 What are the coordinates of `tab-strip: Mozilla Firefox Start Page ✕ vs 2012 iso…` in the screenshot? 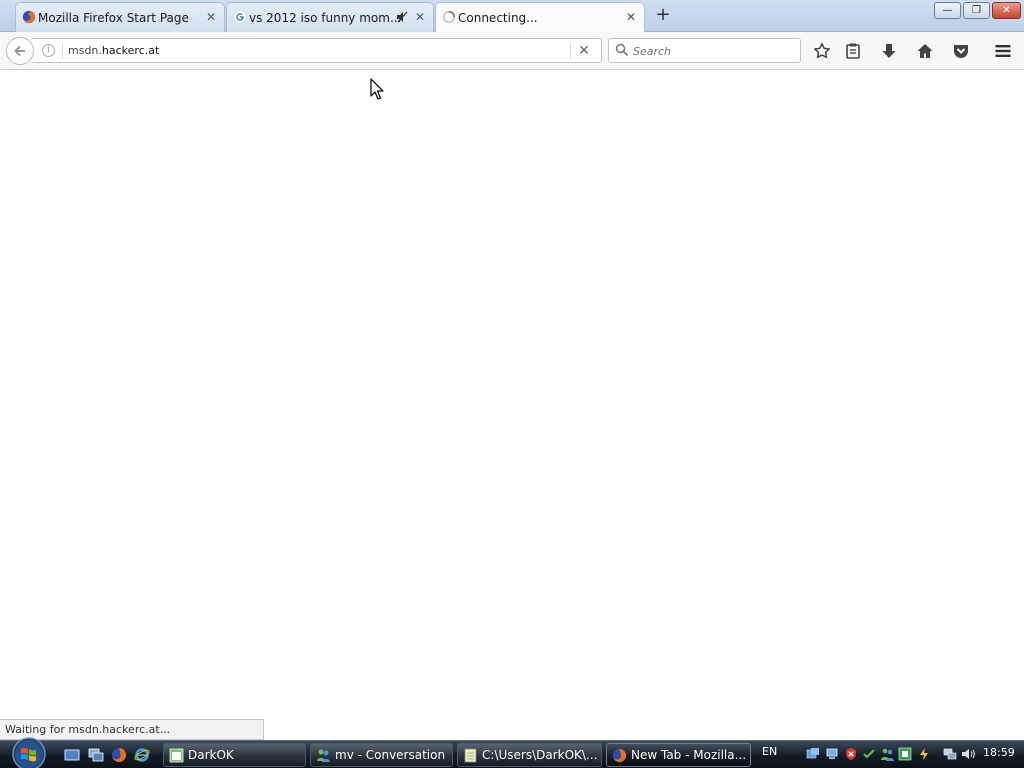 It's located at (512, 16).